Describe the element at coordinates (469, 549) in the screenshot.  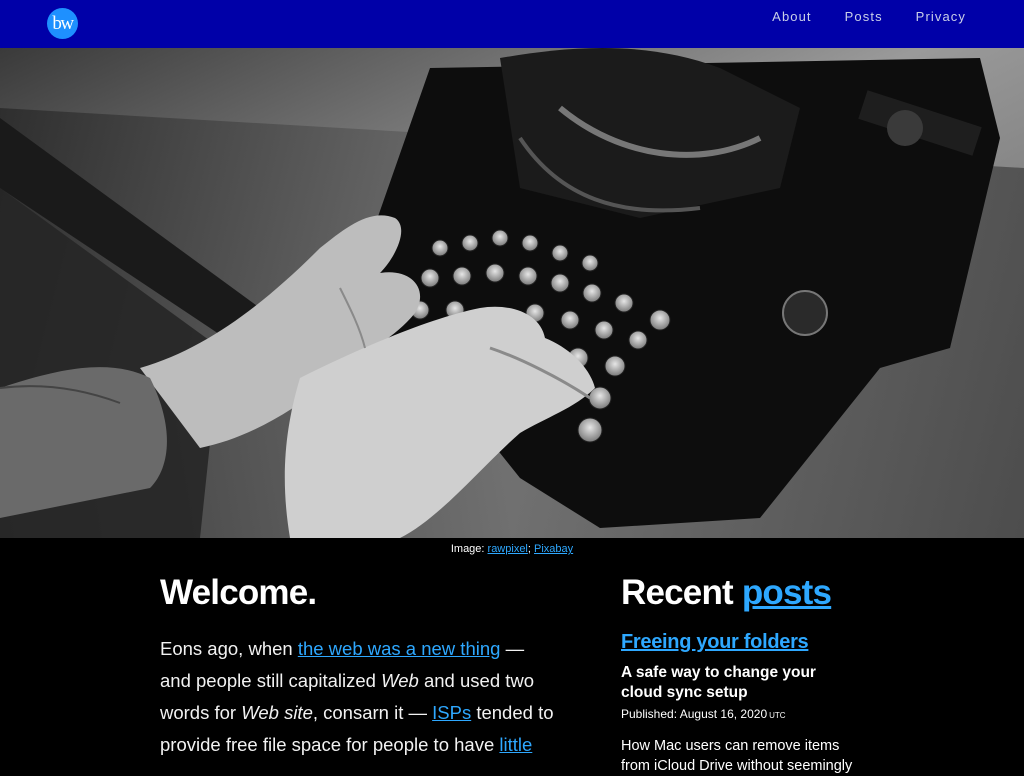
I see `caption-prefix: Image:` at that location.